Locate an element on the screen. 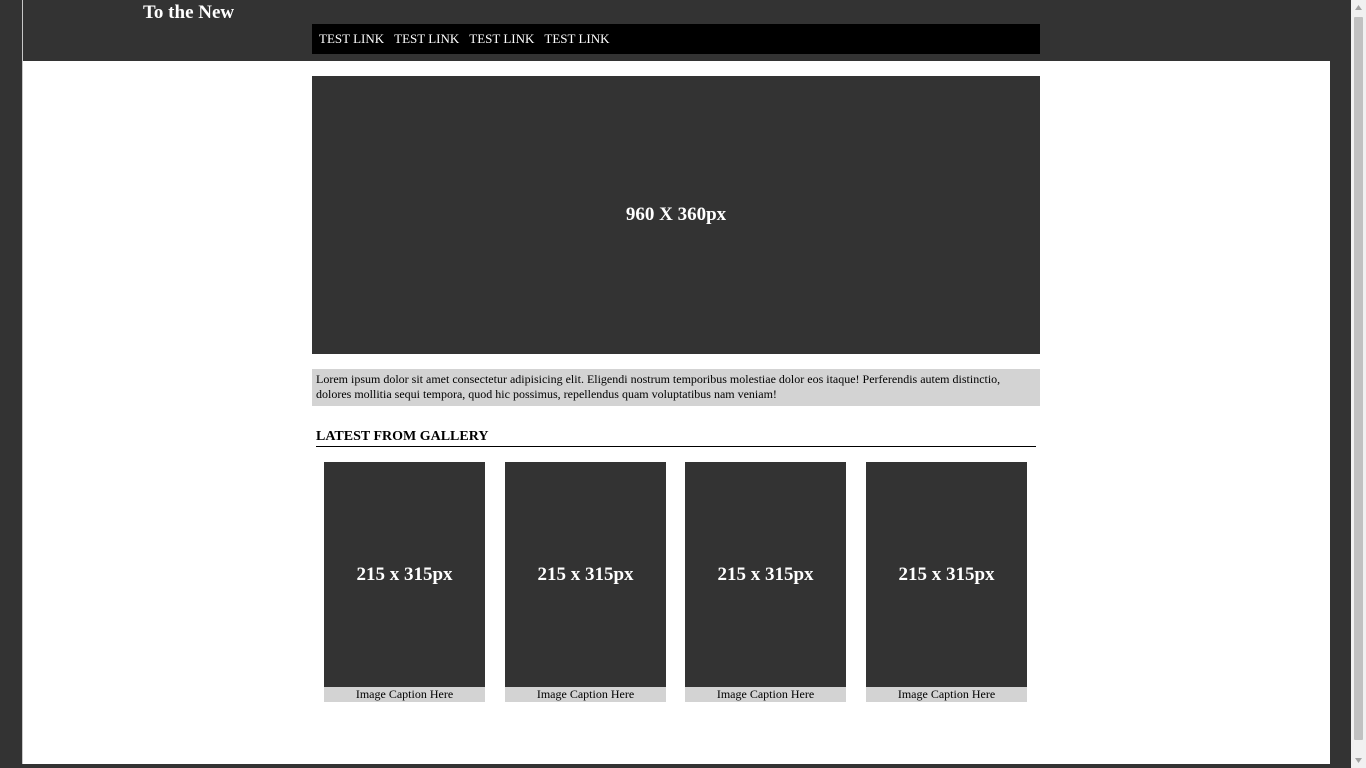 The height and width of the screenshot is (768, 1366). vertical-scrollbar is located at coordinates (1358, 384).